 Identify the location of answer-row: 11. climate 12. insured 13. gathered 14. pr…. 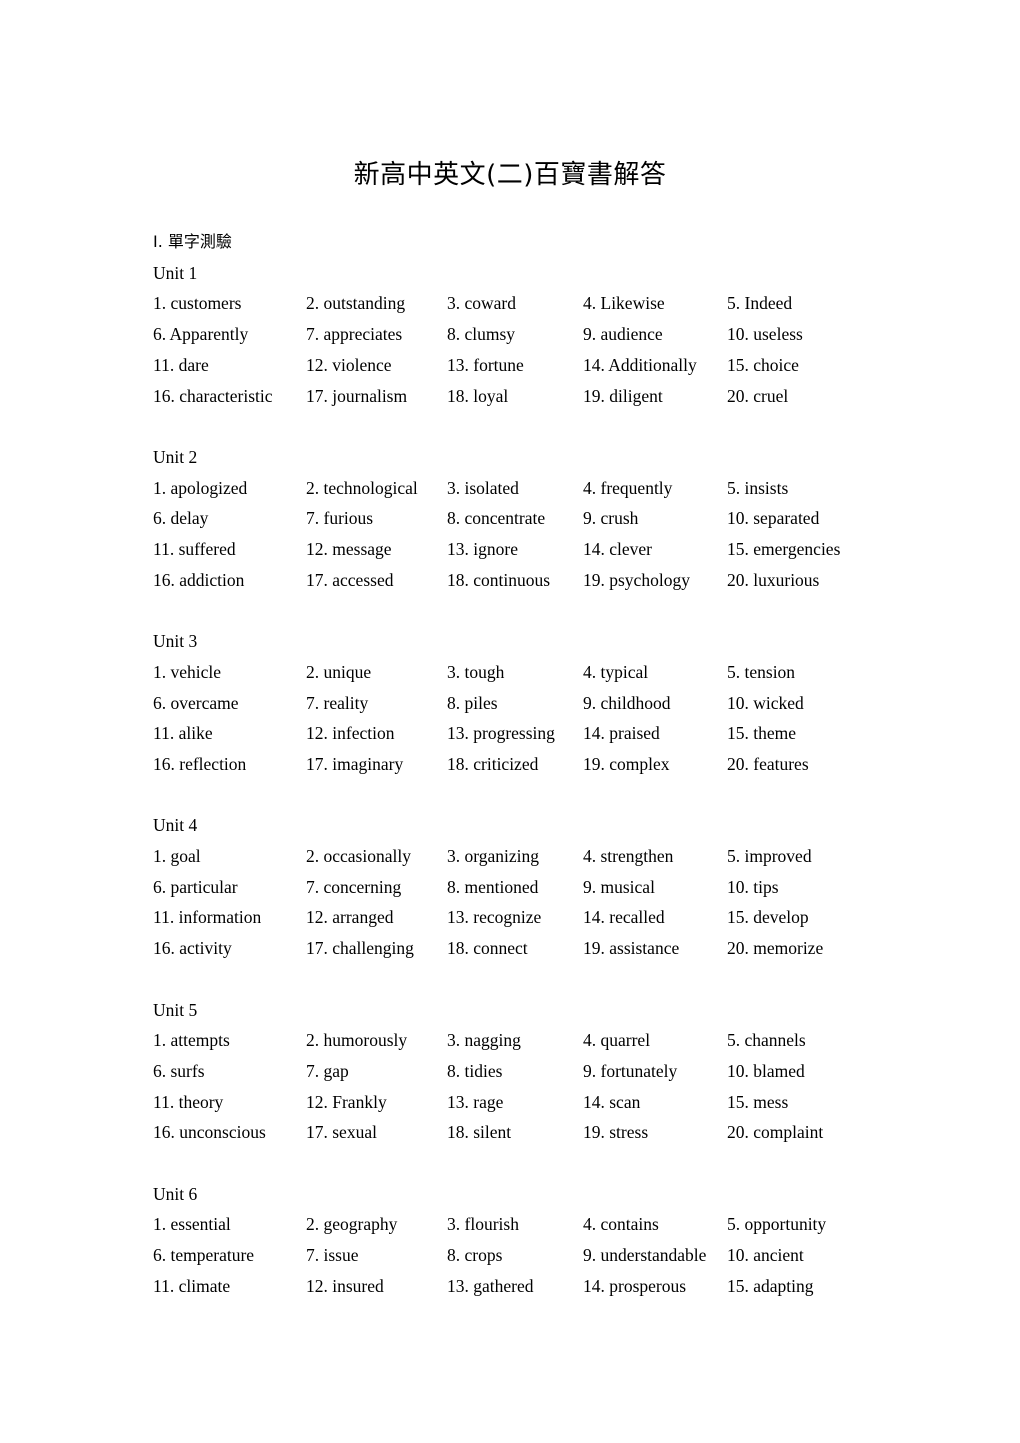
(553, 1286).